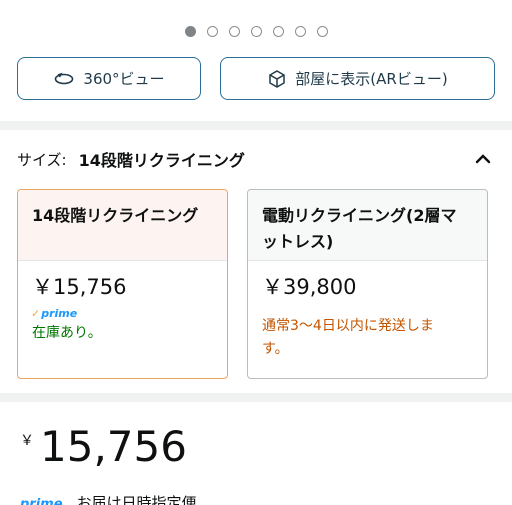 This screenshot has height=505, width=512. I want to click on view-in-room-ar-button: 部屋に表示(ARビュー), so click(357, 78).